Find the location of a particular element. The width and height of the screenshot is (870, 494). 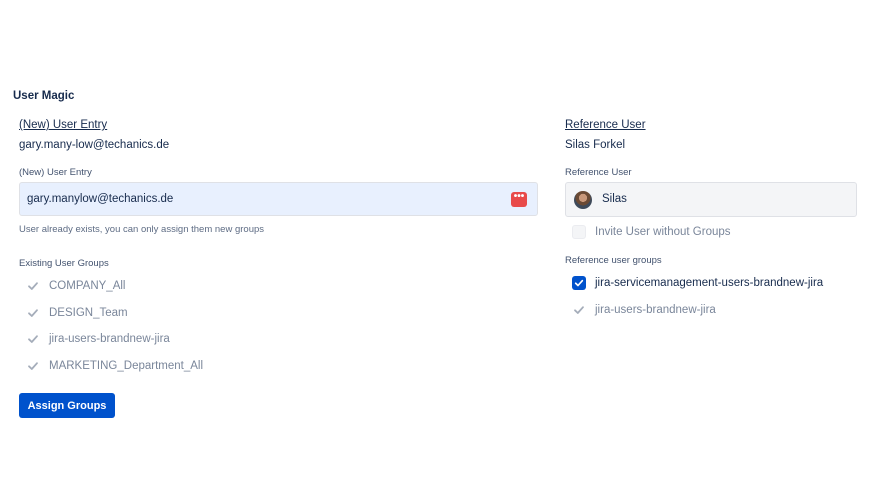

new-user-input is located at coordinates (262, 199).